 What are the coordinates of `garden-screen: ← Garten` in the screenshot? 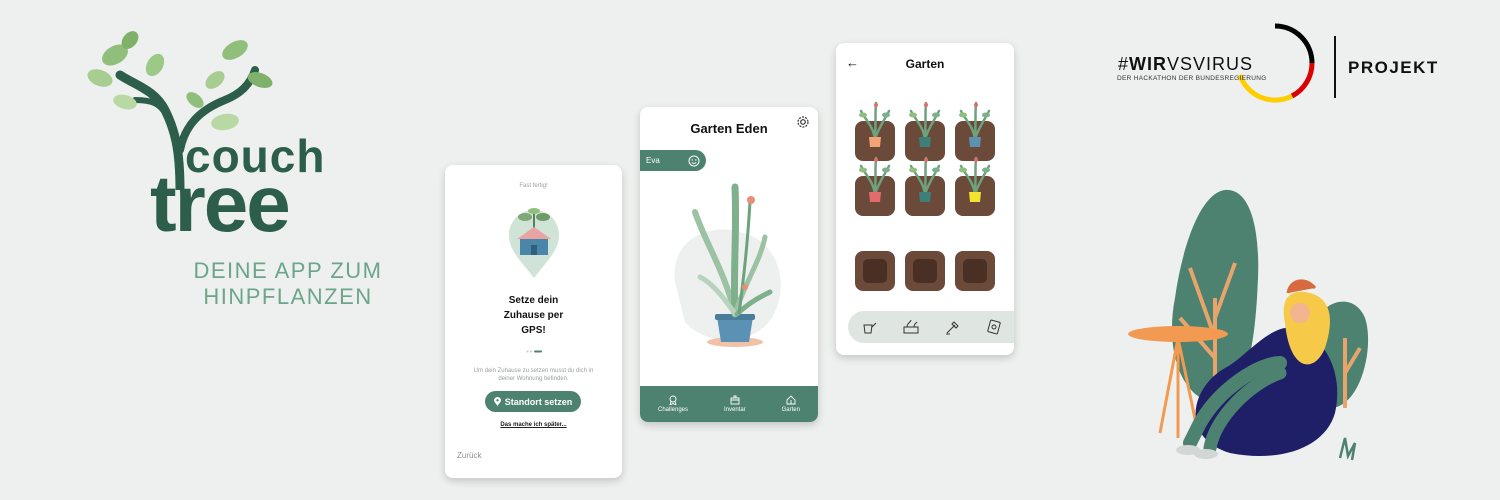 It's located at (925, 199).